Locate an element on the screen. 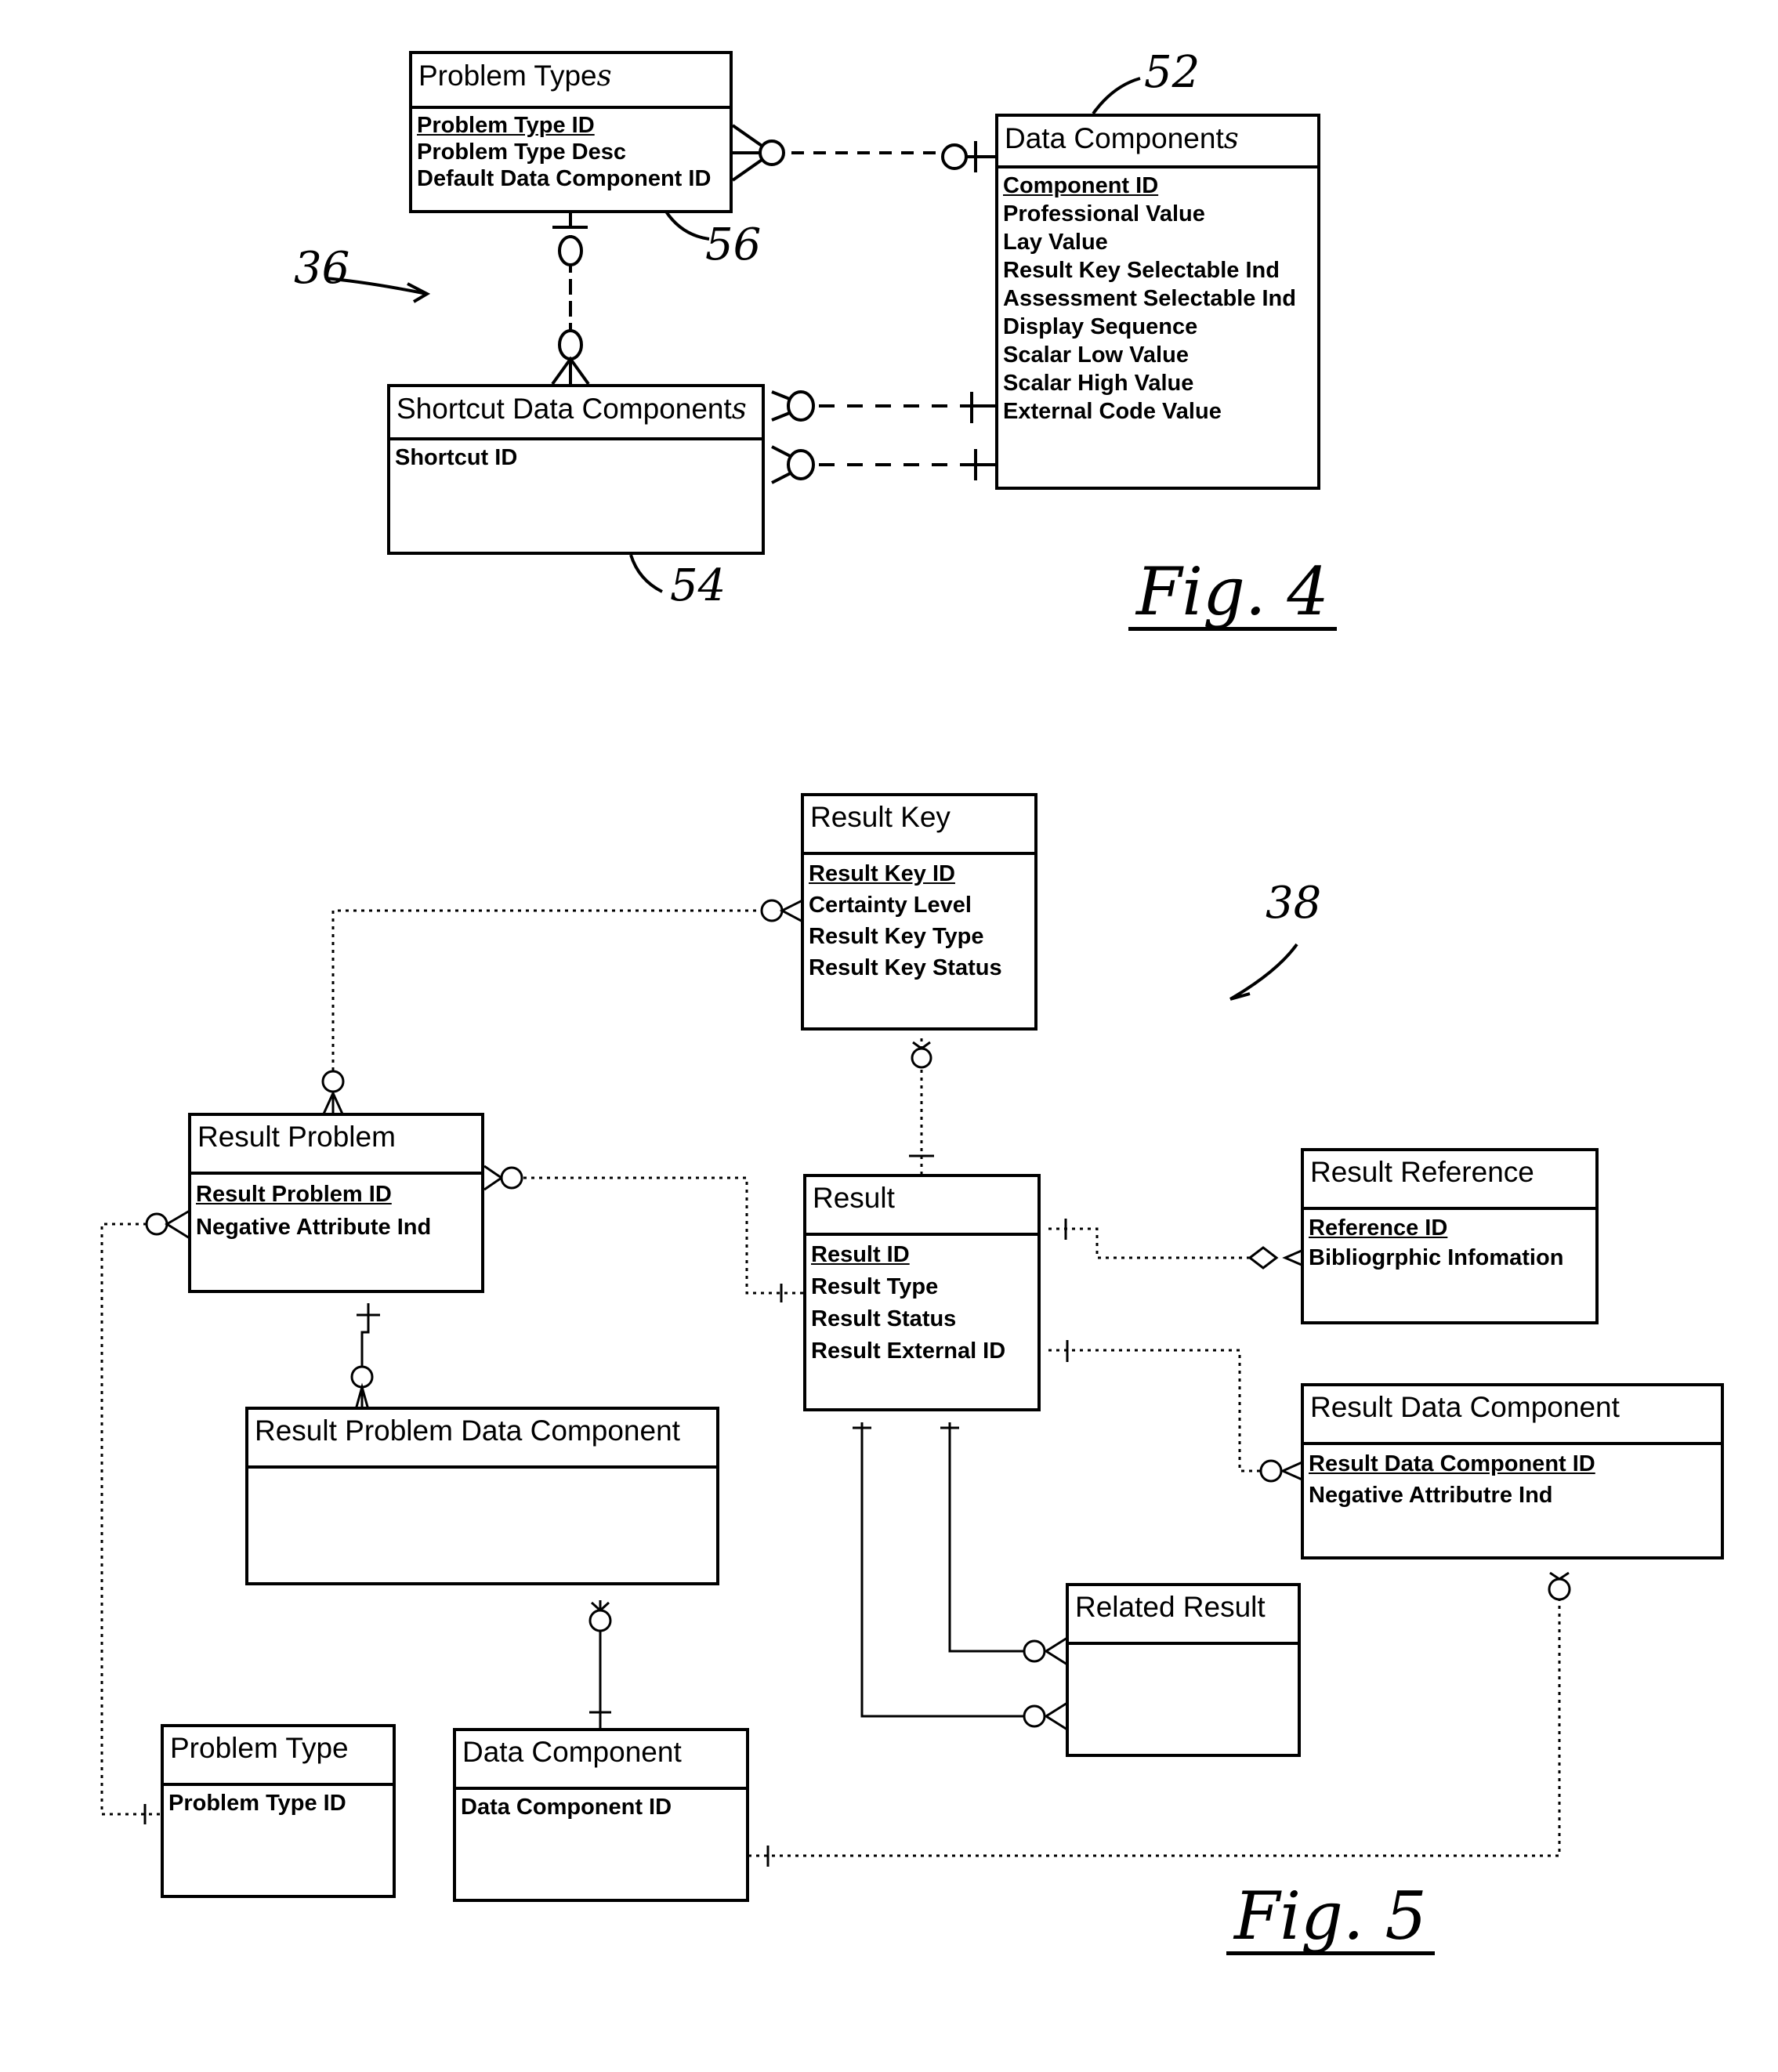 The image size is (1778, 2072). entity-attribute: Scalar High Value is located at coordinates (1098, 383).